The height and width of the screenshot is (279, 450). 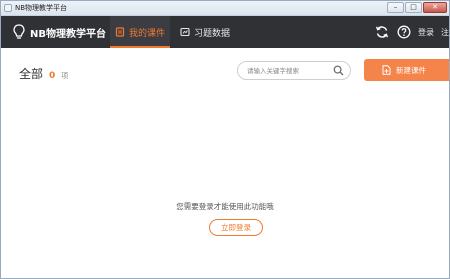 I want to click on search-box, so click(x=294, y=70).